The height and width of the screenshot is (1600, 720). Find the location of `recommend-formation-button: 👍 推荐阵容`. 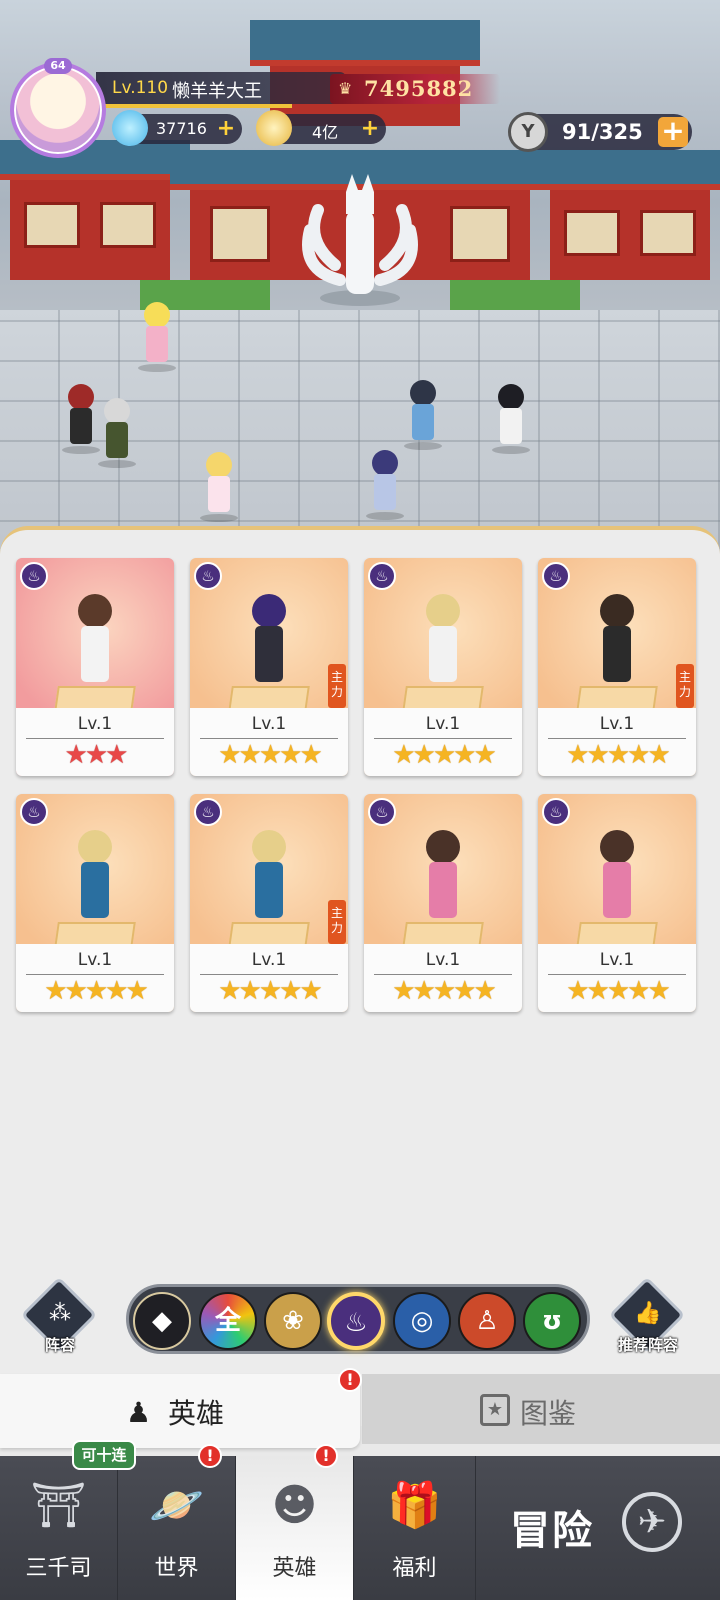

recommend-formation-button: 👍 推荐阵容 is located at coordinates (647, 1318).